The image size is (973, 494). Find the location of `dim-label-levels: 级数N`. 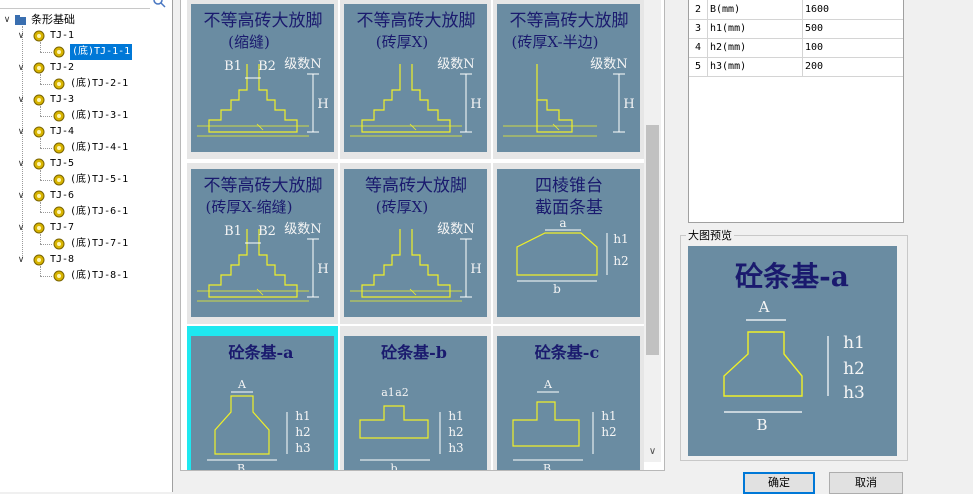

dim-label-levels: 级数N is located at coordinates (302, 64).